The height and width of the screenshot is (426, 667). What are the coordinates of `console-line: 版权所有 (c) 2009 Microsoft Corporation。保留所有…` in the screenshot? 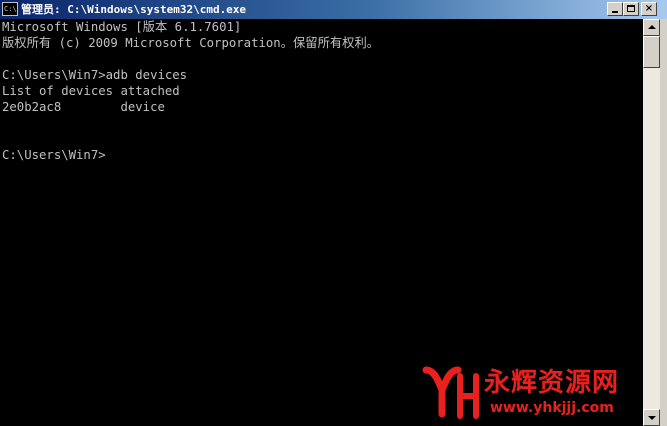 It's located at (191, 43).